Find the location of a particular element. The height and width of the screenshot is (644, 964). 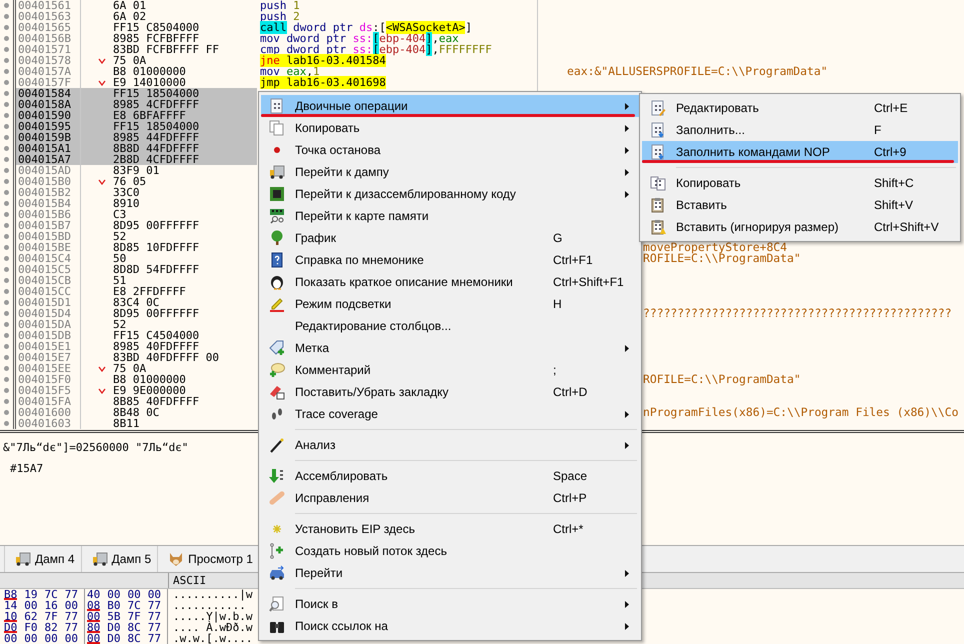

pages-icon is located at coordinates (277, 128).